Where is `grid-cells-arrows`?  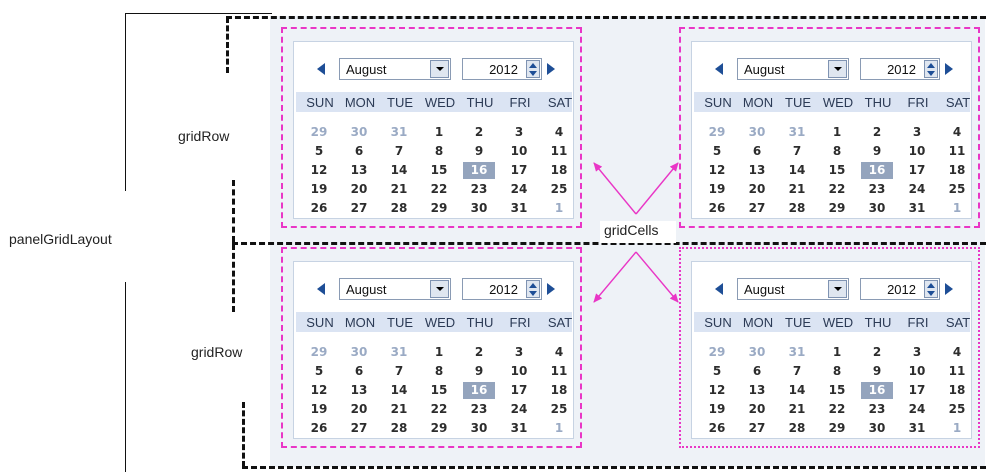
grid-cells-arrows is located at coordinates (636, 232).